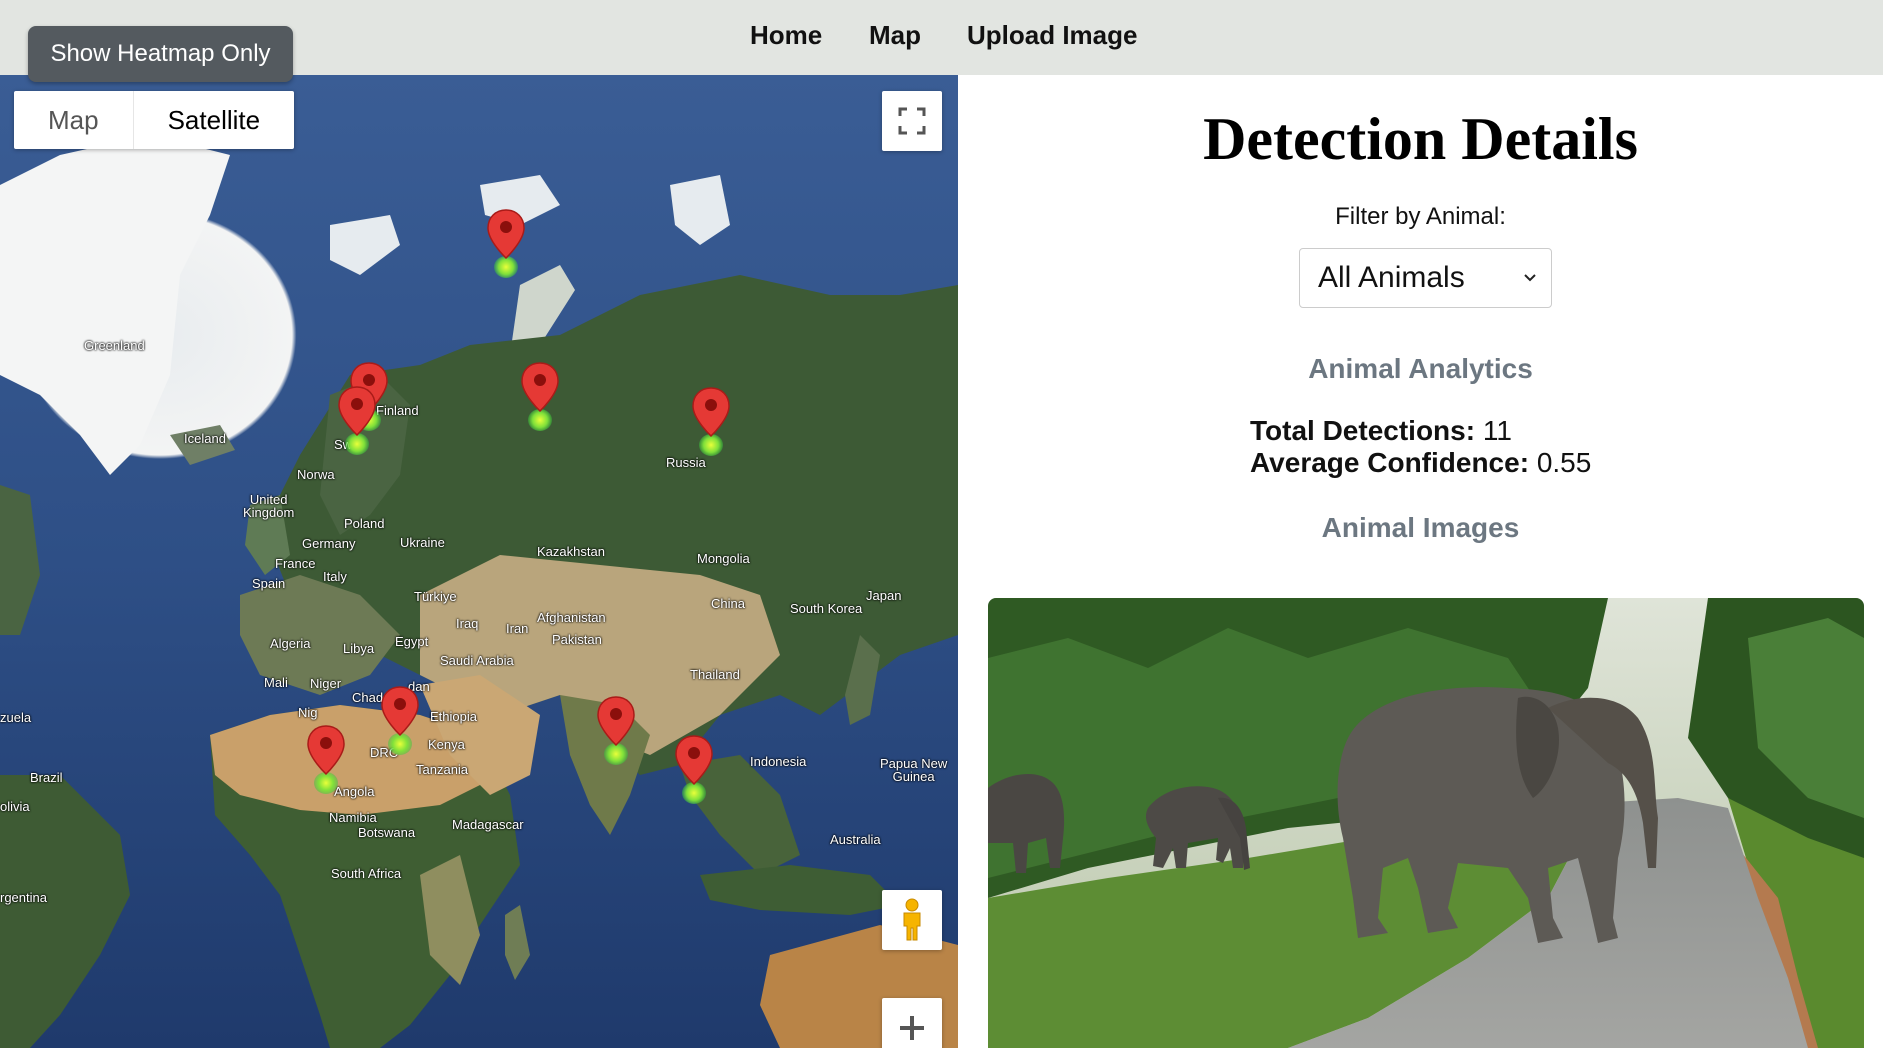  I want to click on label-libya: Libya, so click(359, 648).